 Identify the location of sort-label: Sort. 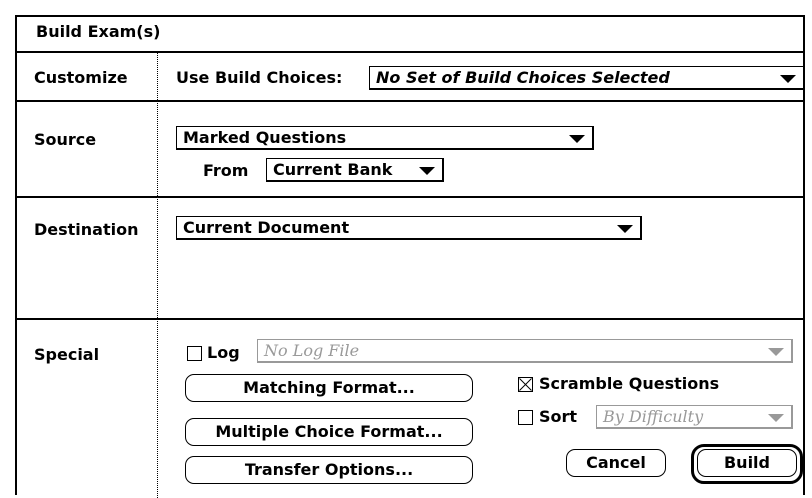
(558, 416).